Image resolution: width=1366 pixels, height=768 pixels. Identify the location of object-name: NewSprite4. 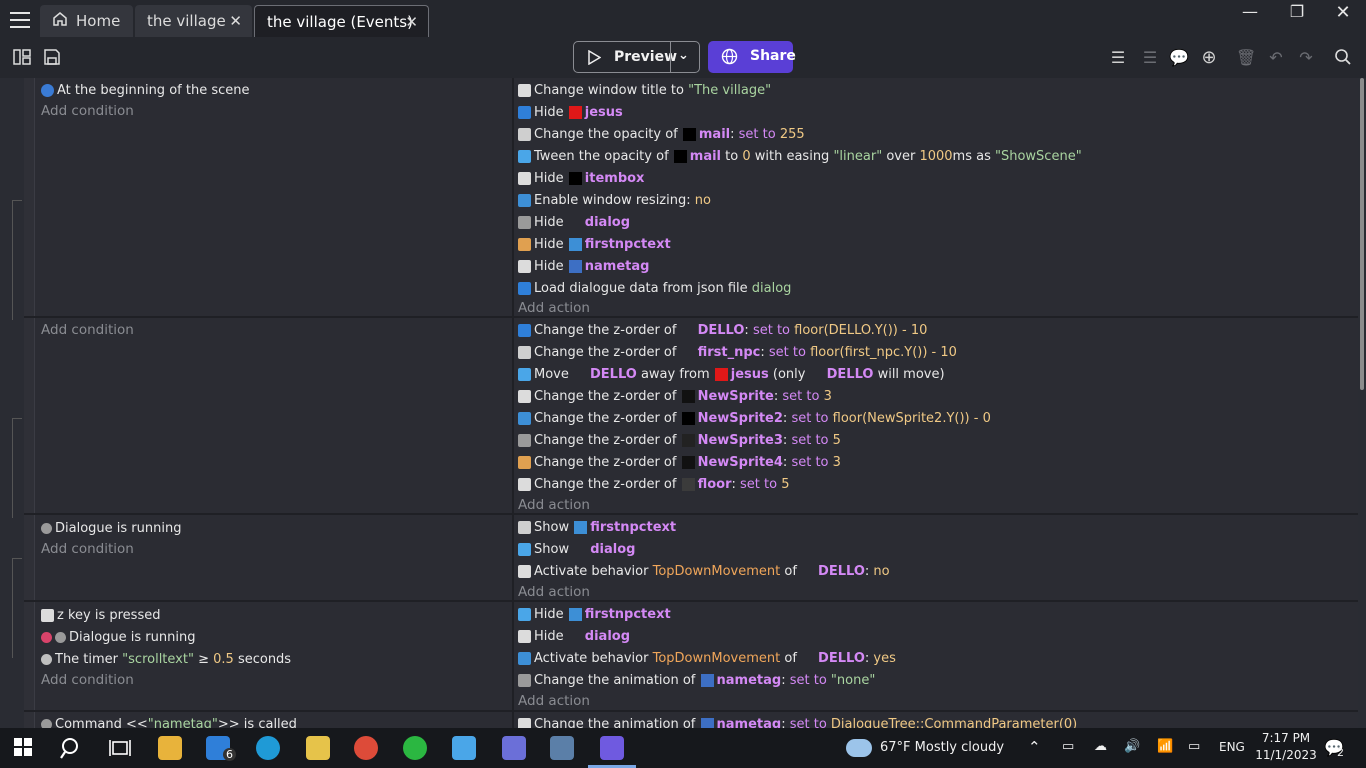
(740, 462).